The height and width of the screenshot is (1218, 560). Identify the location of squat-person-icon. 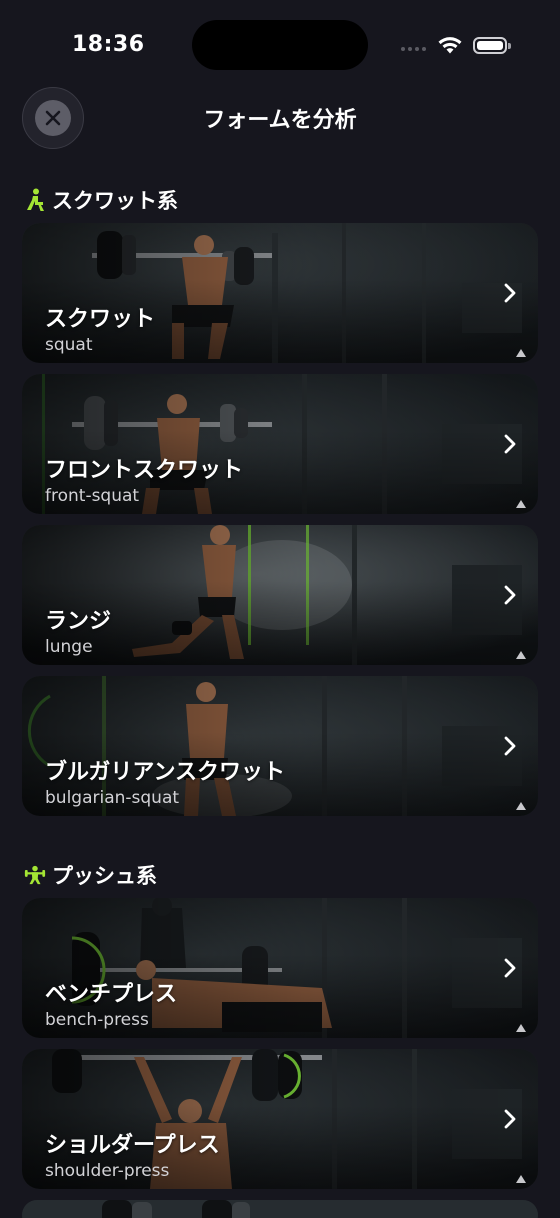
(35, 199).